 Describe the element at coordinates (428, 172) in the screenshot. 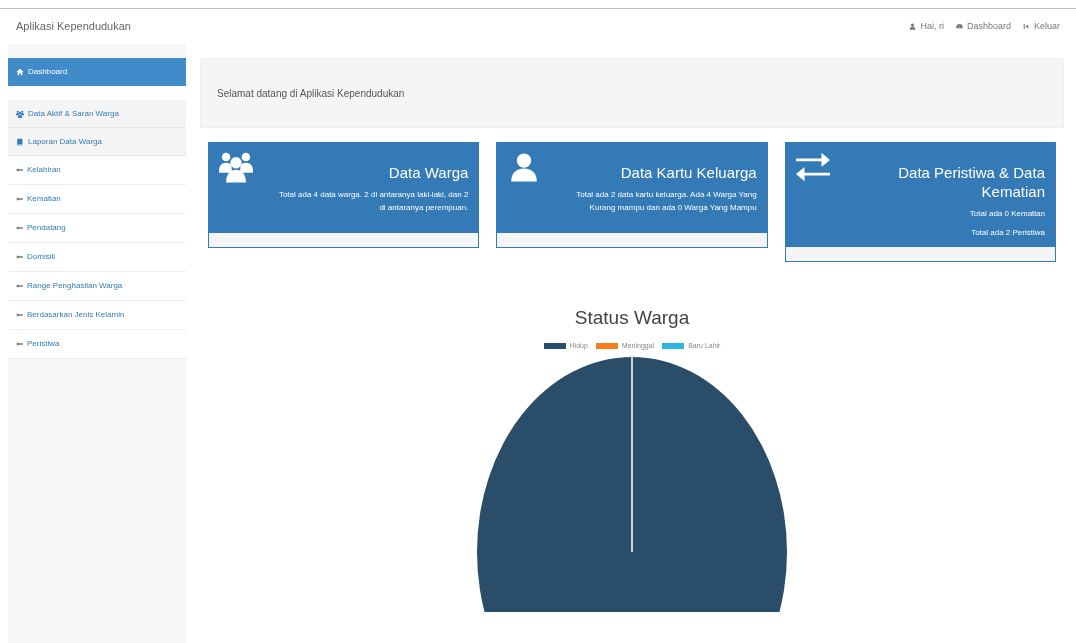

I see `card-title: Data Warga` at that location.